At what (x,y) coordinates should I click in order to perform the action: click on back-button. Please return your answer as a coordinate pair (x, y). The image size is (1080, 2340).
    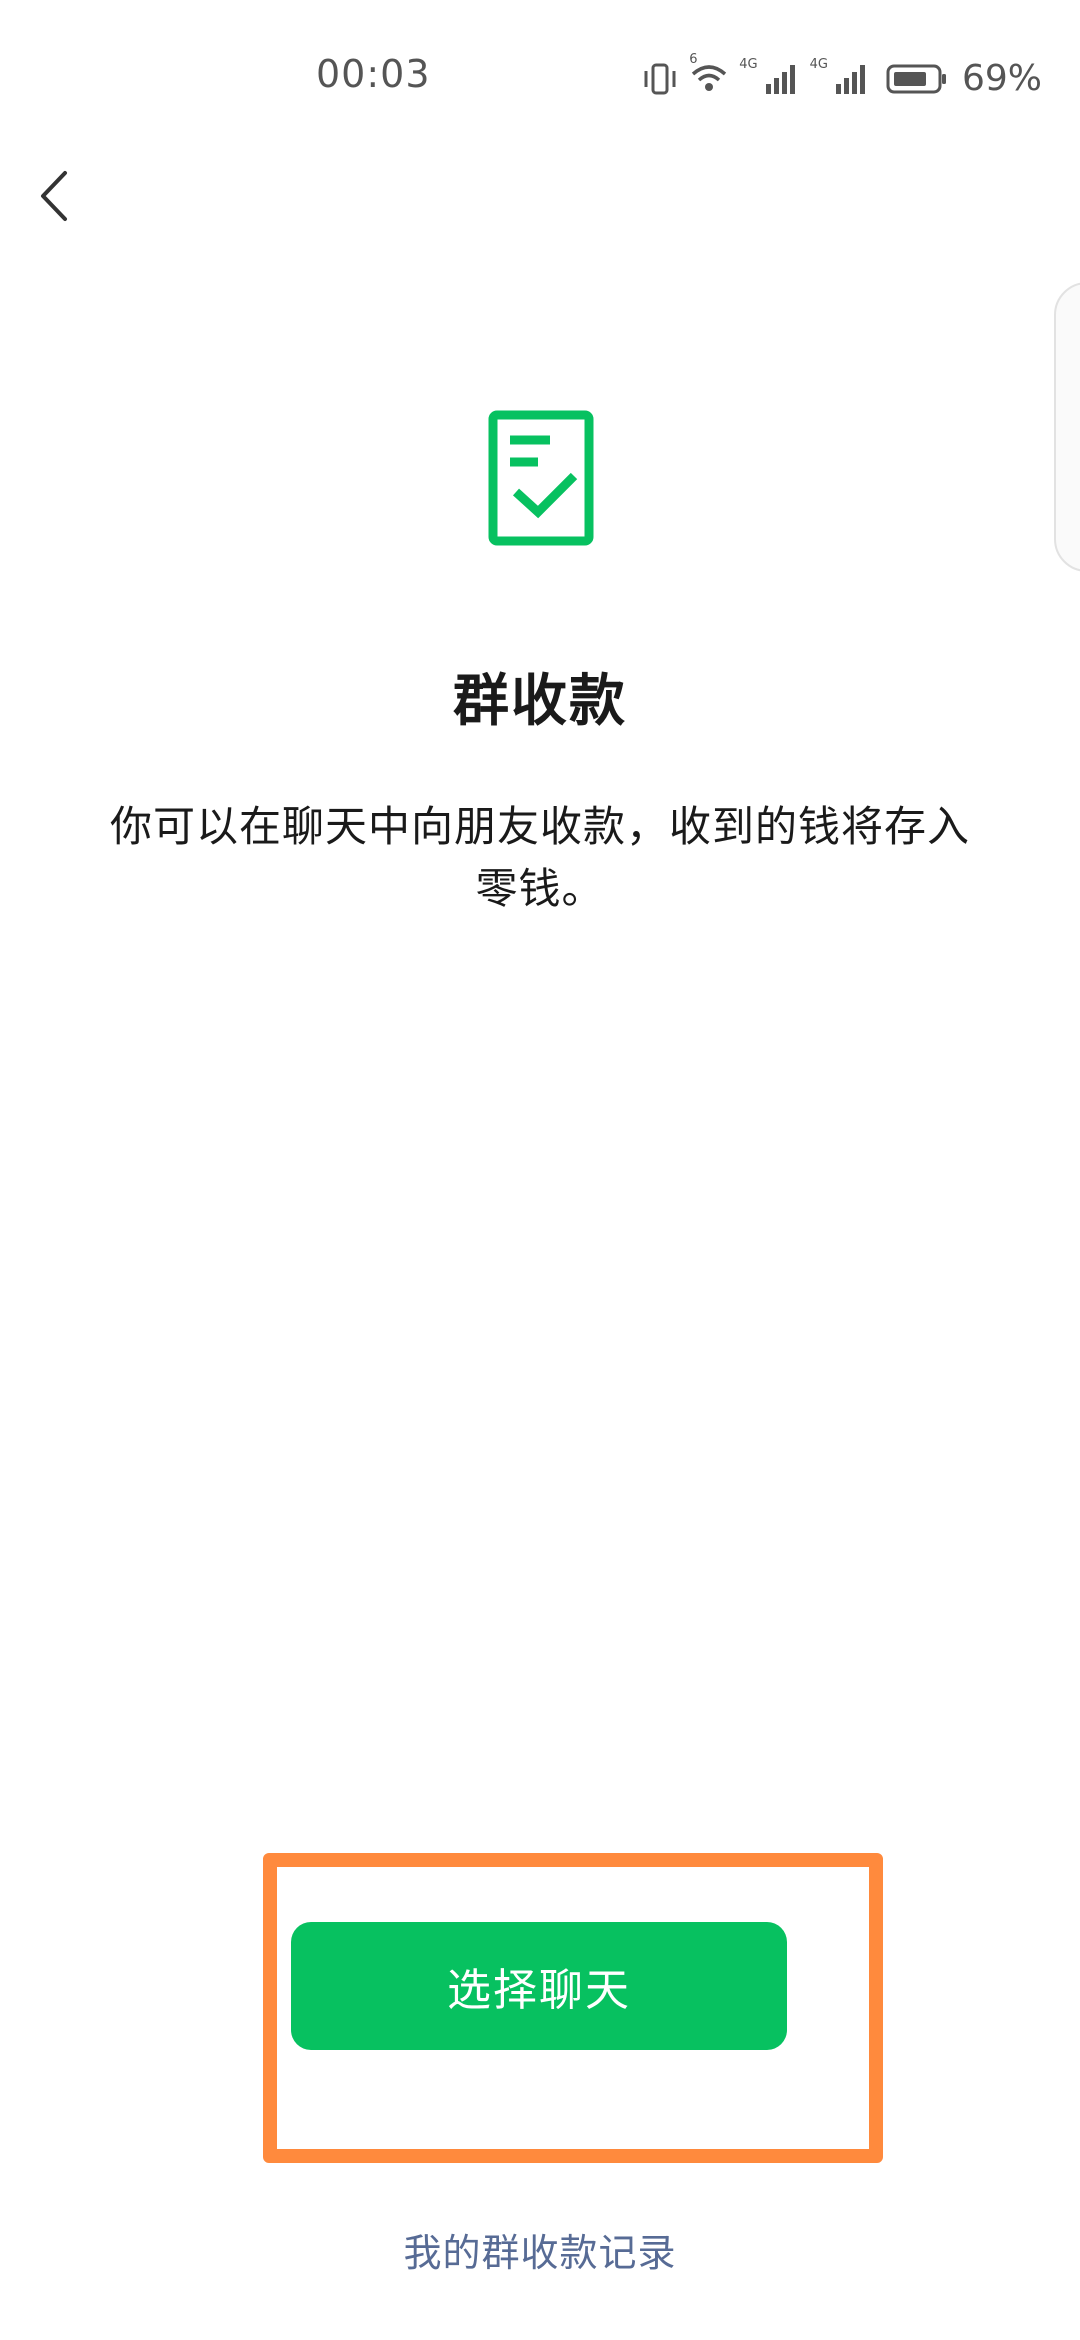
    Looking at the image, I should click on (54, 196).